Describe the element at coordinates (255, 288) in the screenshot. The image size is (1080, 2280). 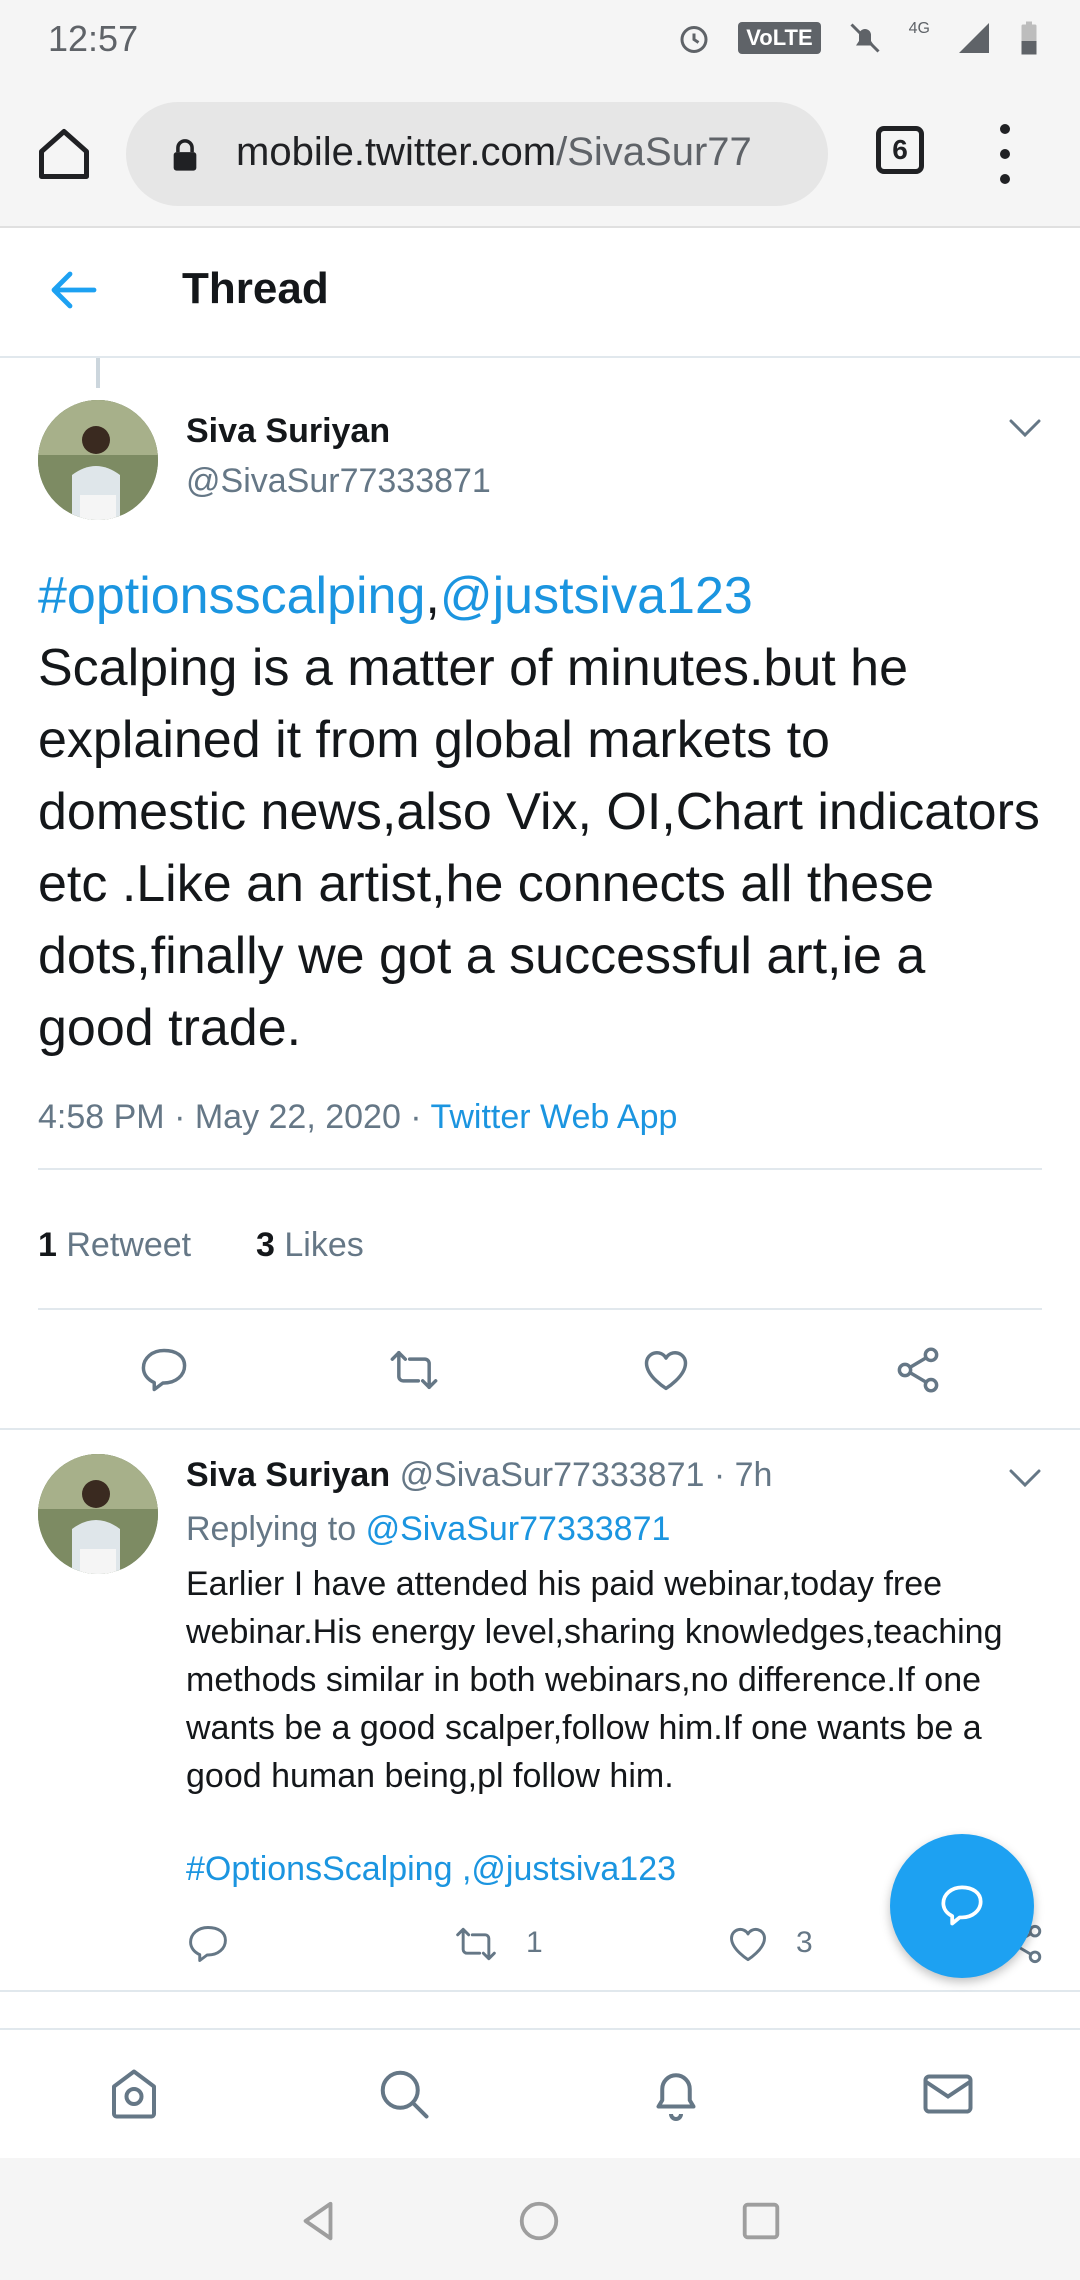
I see `page-title: Thread` at that location.